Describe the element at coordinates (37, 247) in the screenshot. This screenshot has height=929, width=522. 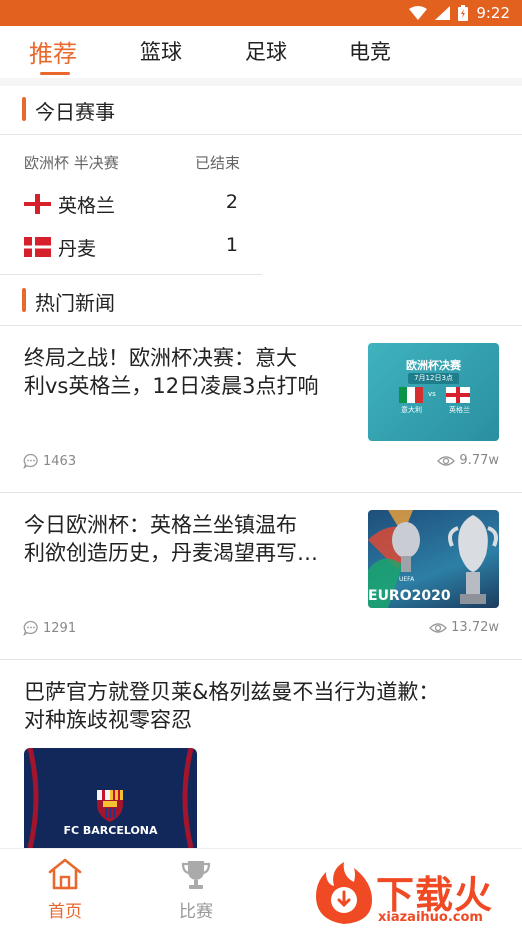
I see `denmark-flag-icon` at that location.